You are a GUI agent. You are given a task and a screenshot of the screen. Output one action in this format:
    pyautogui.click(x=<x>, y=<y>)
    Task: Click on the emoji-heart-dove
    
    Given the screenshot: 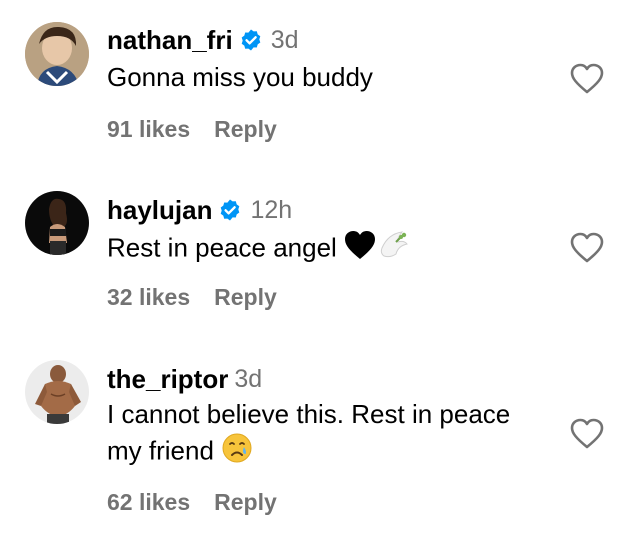 What is the action you would take?
    pyautogui.click(x=377, y=249)
    